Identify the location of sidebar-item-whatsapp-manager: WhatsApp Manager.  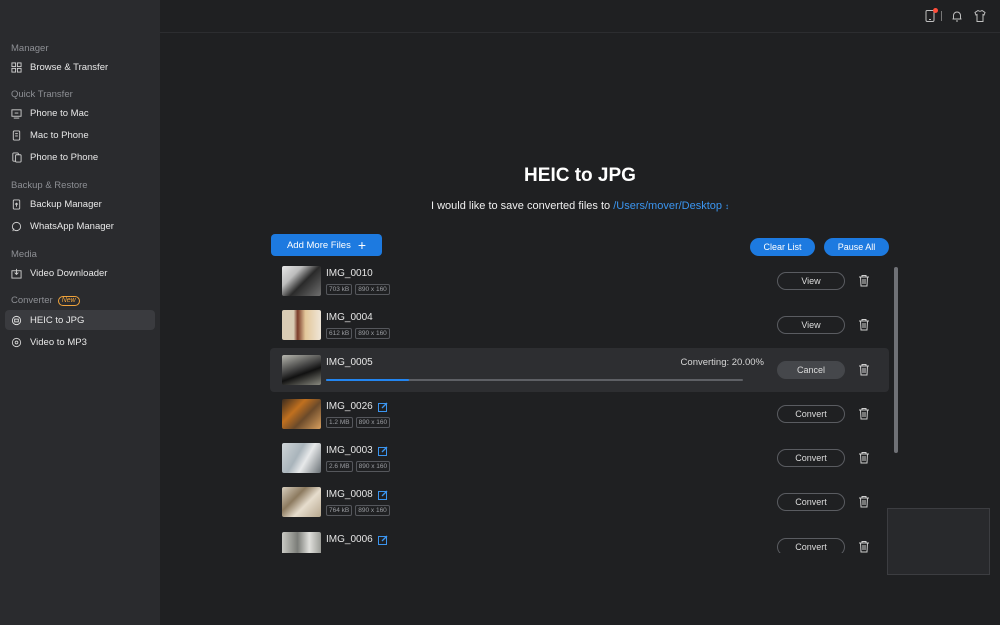
(80, 226).